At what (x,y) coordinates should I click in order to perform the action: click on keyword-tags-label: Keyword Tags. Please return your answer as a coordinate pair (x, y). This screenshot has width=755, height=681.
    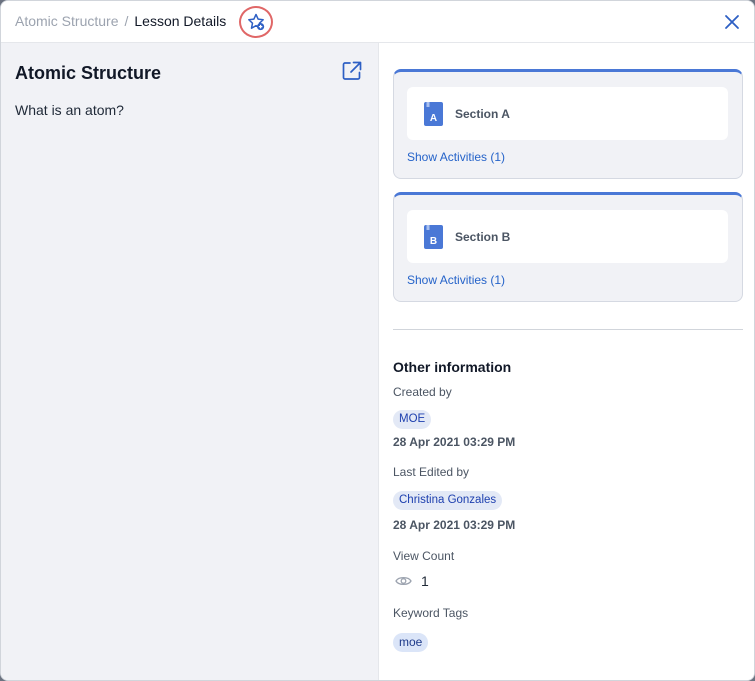
    Looking at the image, I should click on (431, 613).